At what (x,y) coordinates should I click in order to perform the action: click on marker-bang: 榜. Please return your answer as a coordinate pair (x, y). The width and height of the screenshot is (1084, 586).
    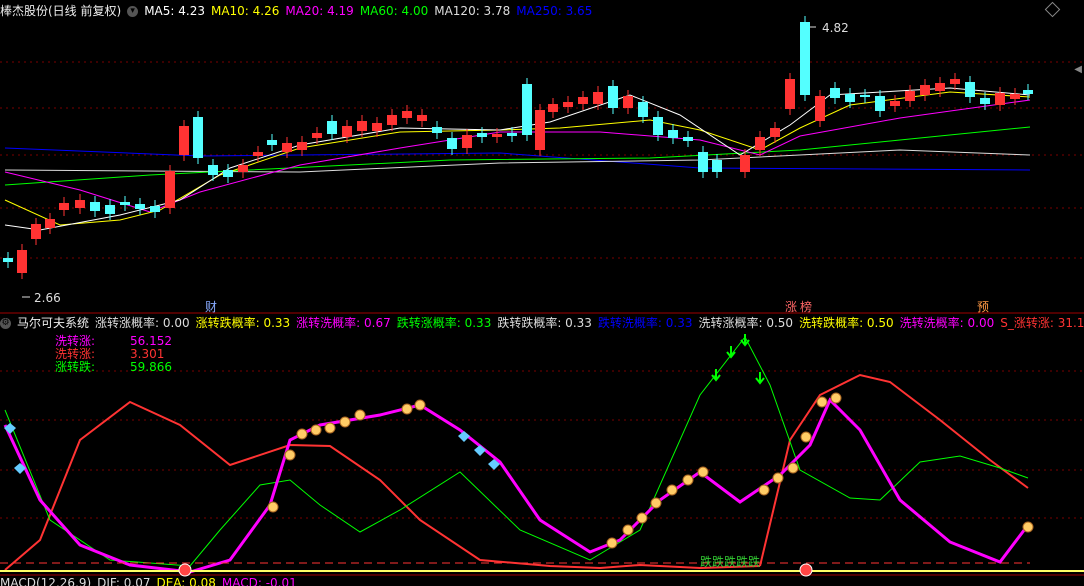
    Looking at the image, I should click on (806, 306).